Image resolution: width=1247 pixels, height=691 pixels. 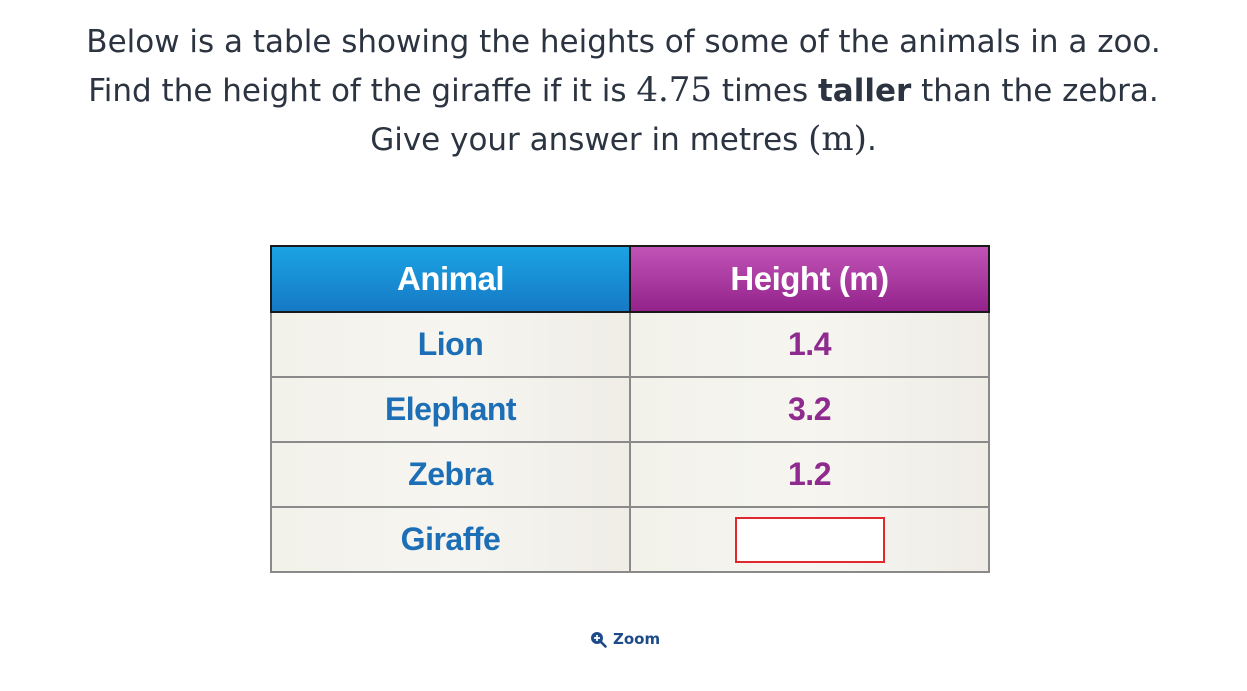 What do you see at coordinates (809, 409) in the screenshot?
I see `height-cell: 3.2` at bounding box center [809, 409].